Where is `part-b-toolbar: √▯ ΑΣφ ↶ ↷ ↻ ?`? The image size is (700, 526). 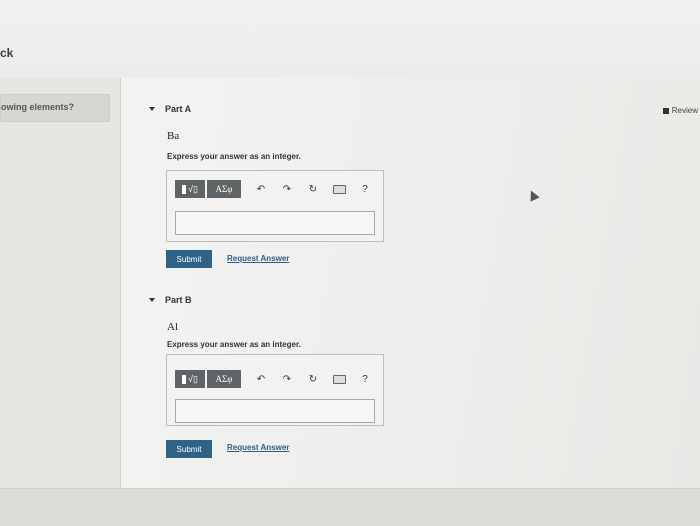
part-b-toolbar: √▯ ΑΣφ ↶ ↷ ↻ ? is located at coordinates (275, 379).